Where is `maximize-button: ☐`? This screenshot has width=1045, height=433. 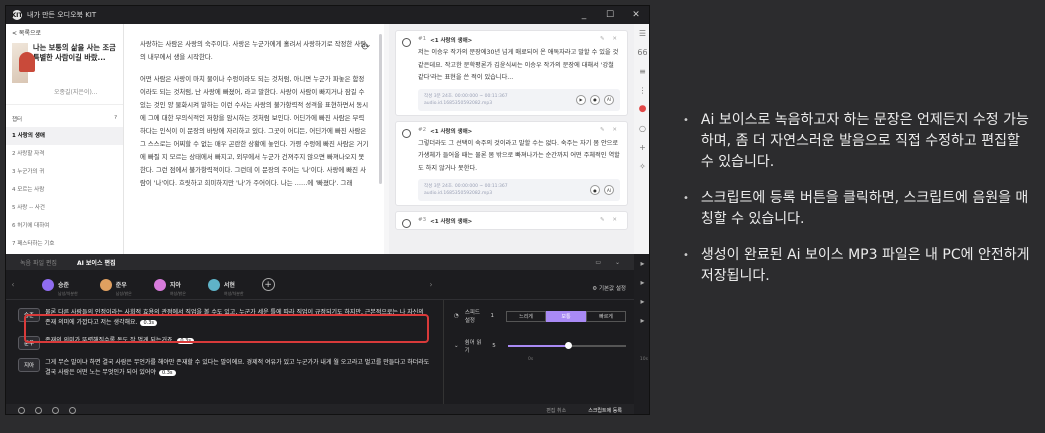
maximize-button: ☐ is located at coordinates (610, 15).